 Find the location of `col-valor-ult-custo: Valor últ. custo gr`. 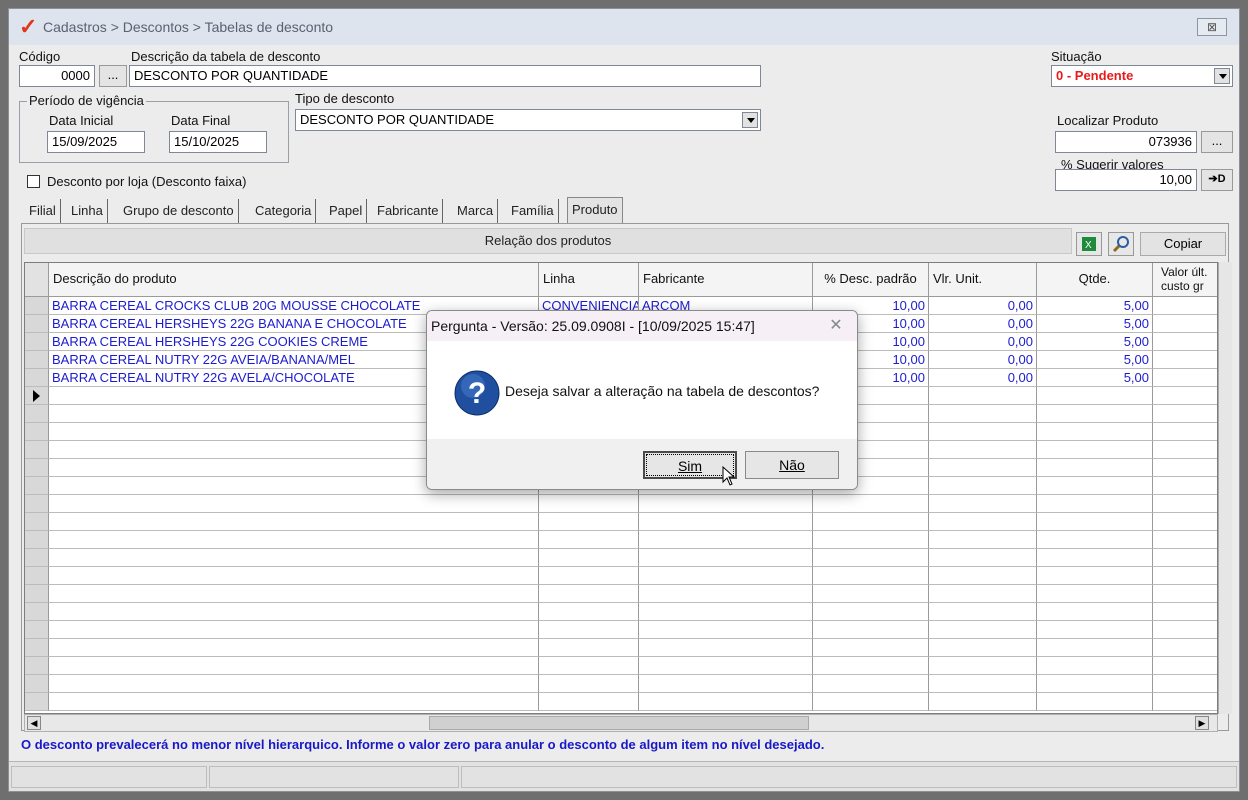

col-valor-ult-custo: Valor últ. custo gr is located at coordinates (1185, 280).